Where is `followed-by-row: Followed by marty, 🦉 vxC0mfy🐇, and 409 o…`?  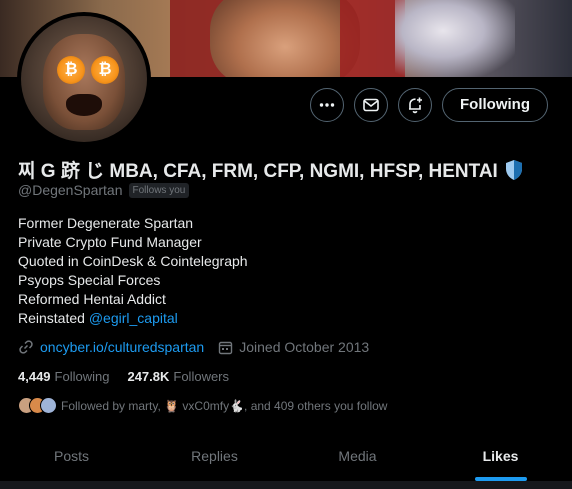 followed-by-row: Followed by marty, 🦉 vxC0mfy🐇, and 409 o… is located at coordinates (202, 405).